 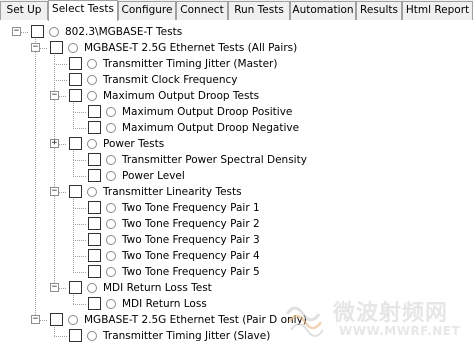 What do you see at coordinates (124, 32) in the screenshot?
I see `tree-item-label: 802.3\MGBASE-T Tests` at bounding box center [124, 32].